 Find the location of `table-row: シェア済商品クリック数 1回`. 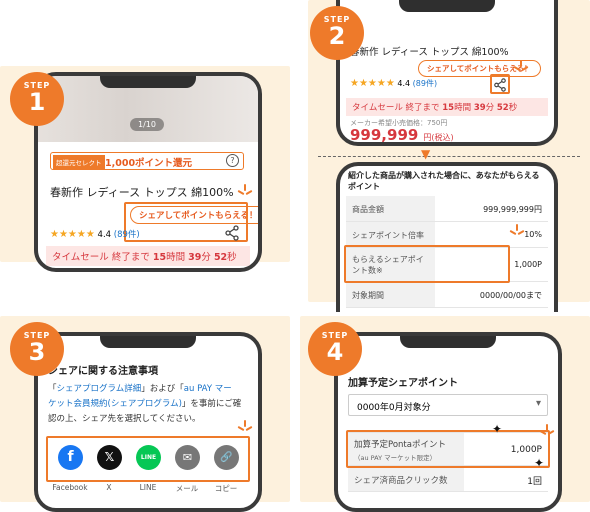

table-row: シェア済商品クリック数 1回 is located at coordinates (448, 480).